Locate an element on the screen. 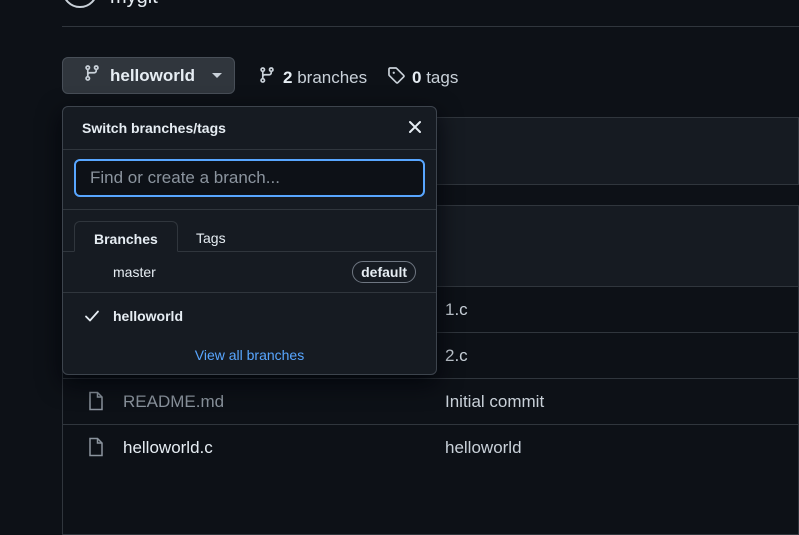 The width and height of the screenshot is (799, 535). tab-tags: Tags is located at coordinates (211, 236).